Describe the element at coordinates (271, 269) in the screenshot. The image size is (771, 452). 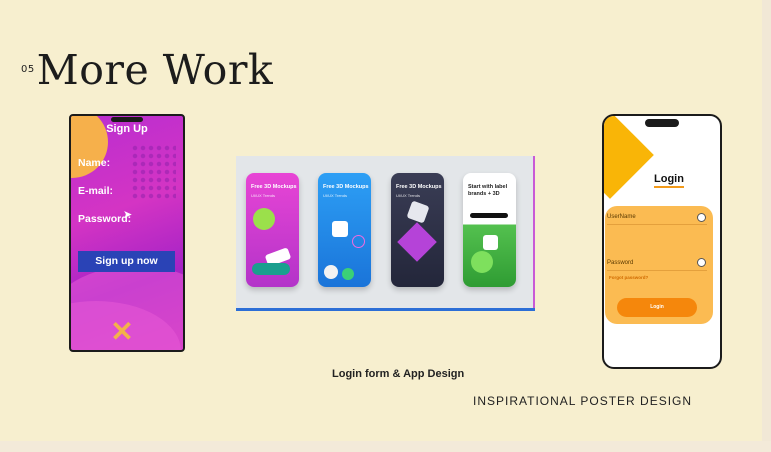
I see `platform-shape` at that location.